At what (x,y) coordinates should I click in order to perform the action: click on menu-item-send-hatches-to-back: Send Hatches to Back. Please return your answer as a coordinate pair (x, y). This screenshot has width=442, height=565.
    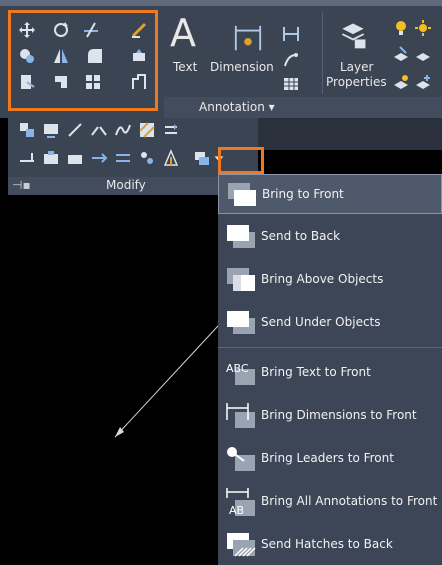
    Looking at the image, I should click on (330, 545).